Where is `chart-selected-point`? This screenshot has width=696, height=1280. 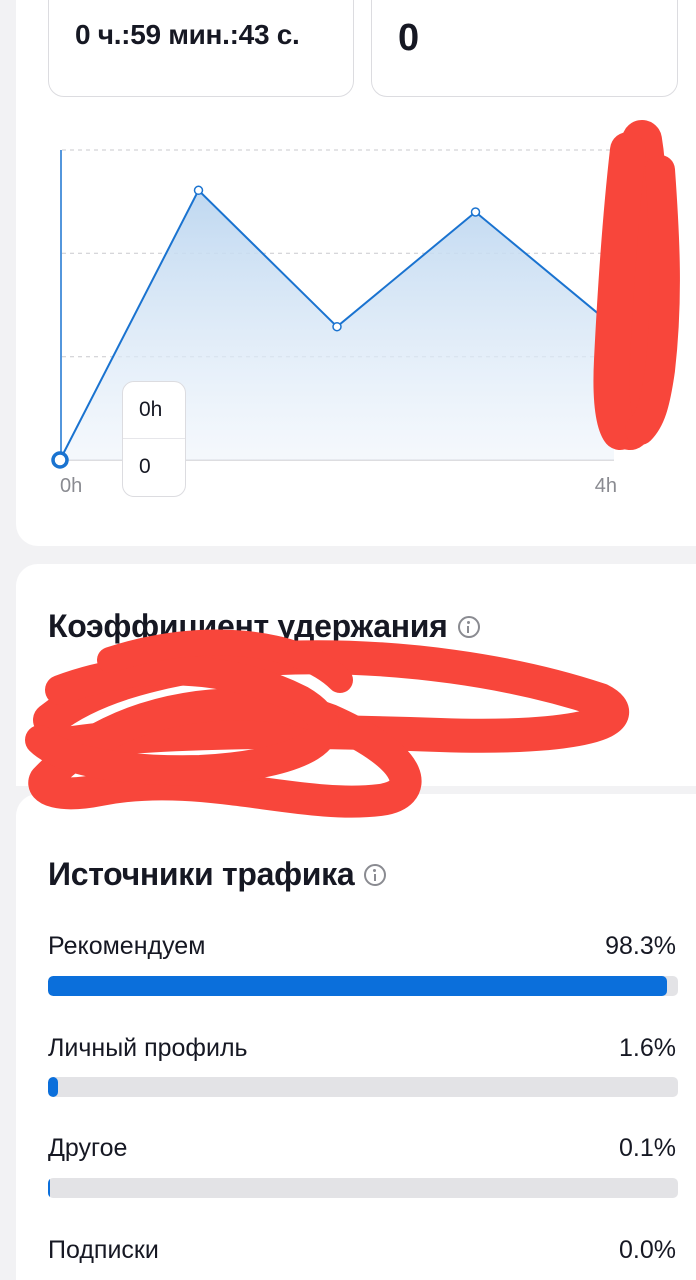
chart-selected-point is located at coordinates (60, 460).